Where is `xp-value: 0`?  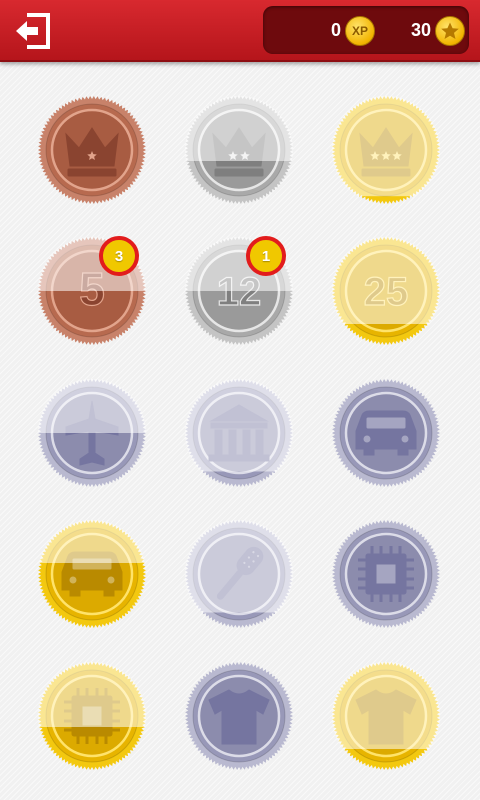 xp-value: 0 is located at coordinates (335, 30).